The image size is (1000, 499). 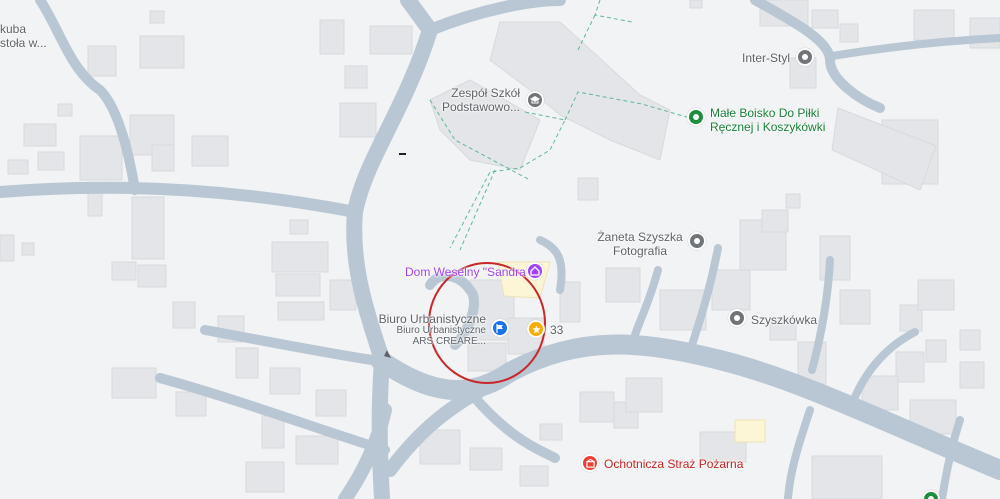 What do you see at coordinates (428, 330) in the screenshot?
I see `label-biuro-sub1: Biuro Urbanistyczne` at bounding box center [428, 330].